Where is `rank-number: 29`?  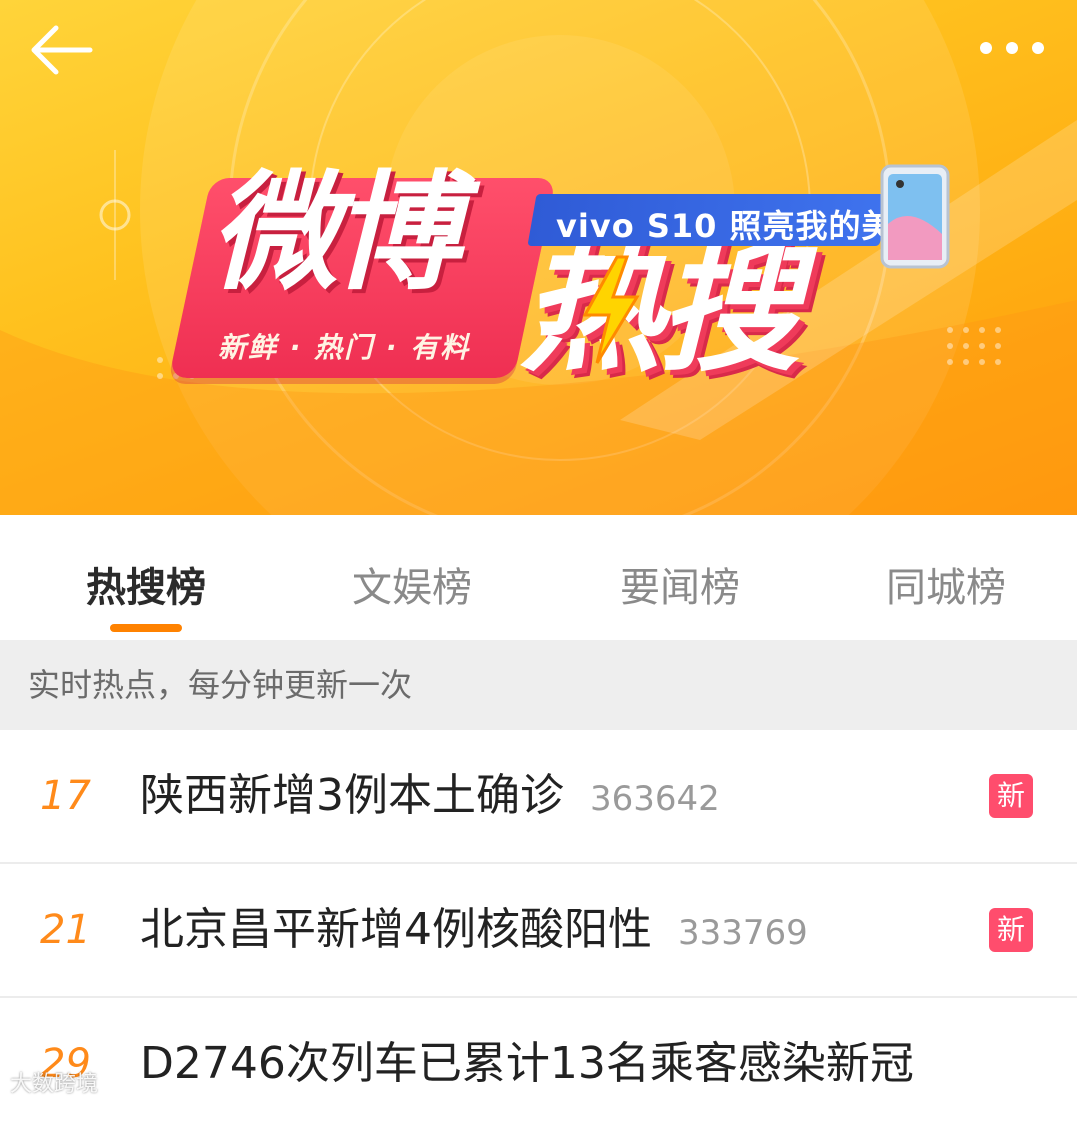
rank-number: 29 is located at coordinates (65, 1064).